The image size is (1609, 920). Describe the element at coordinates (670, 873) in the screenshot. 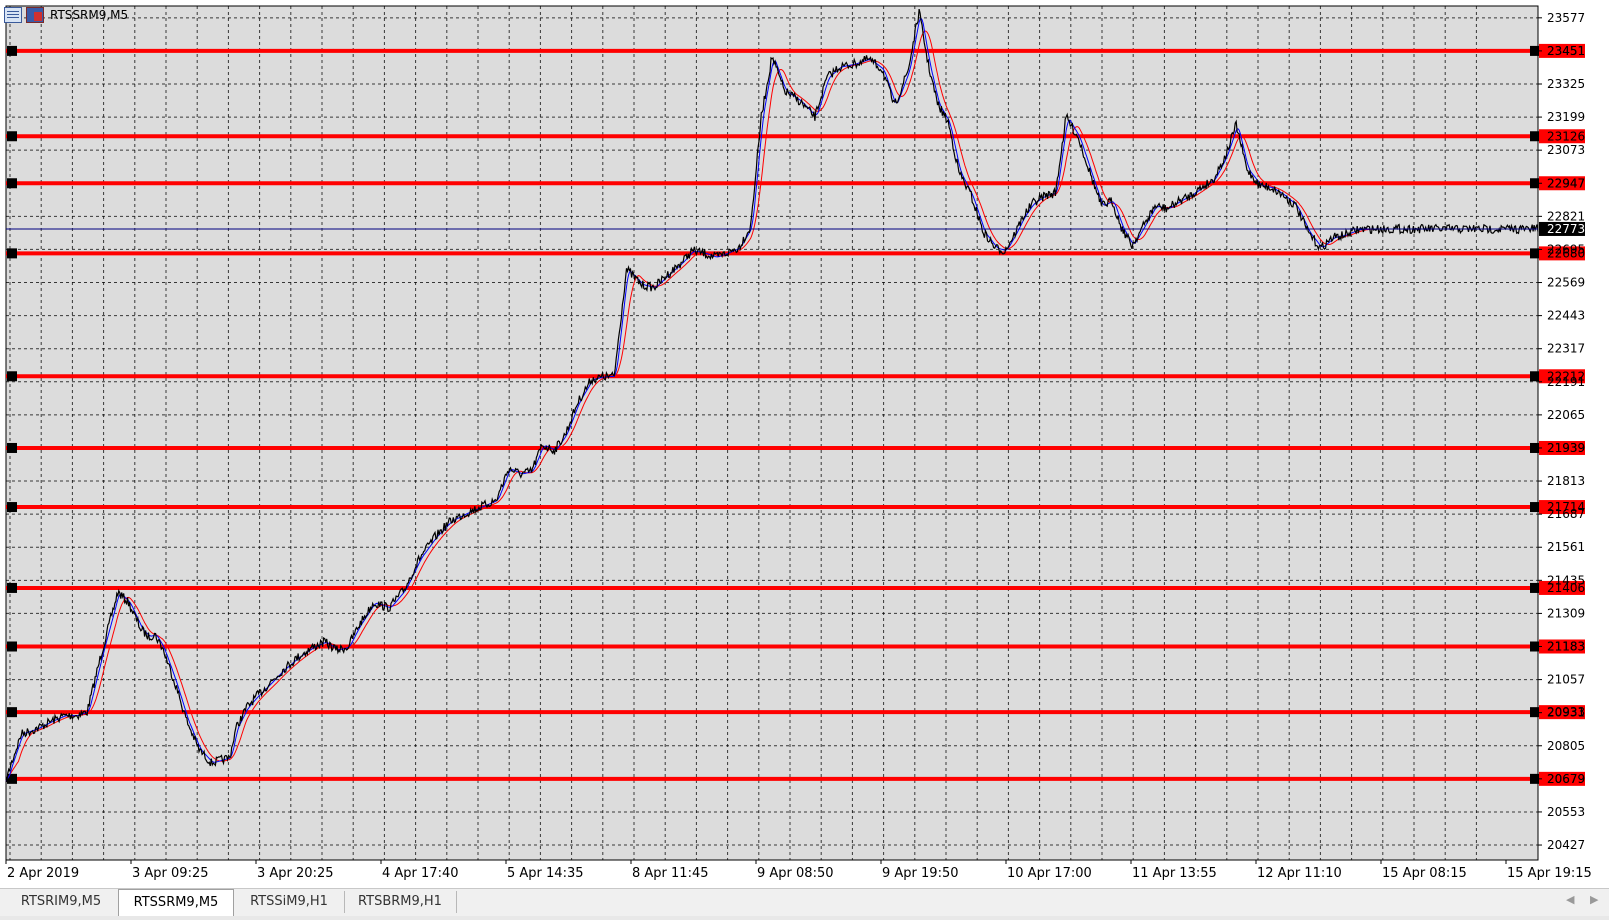

I see `x-tick-label: 8 Apr 11:45` at that location.